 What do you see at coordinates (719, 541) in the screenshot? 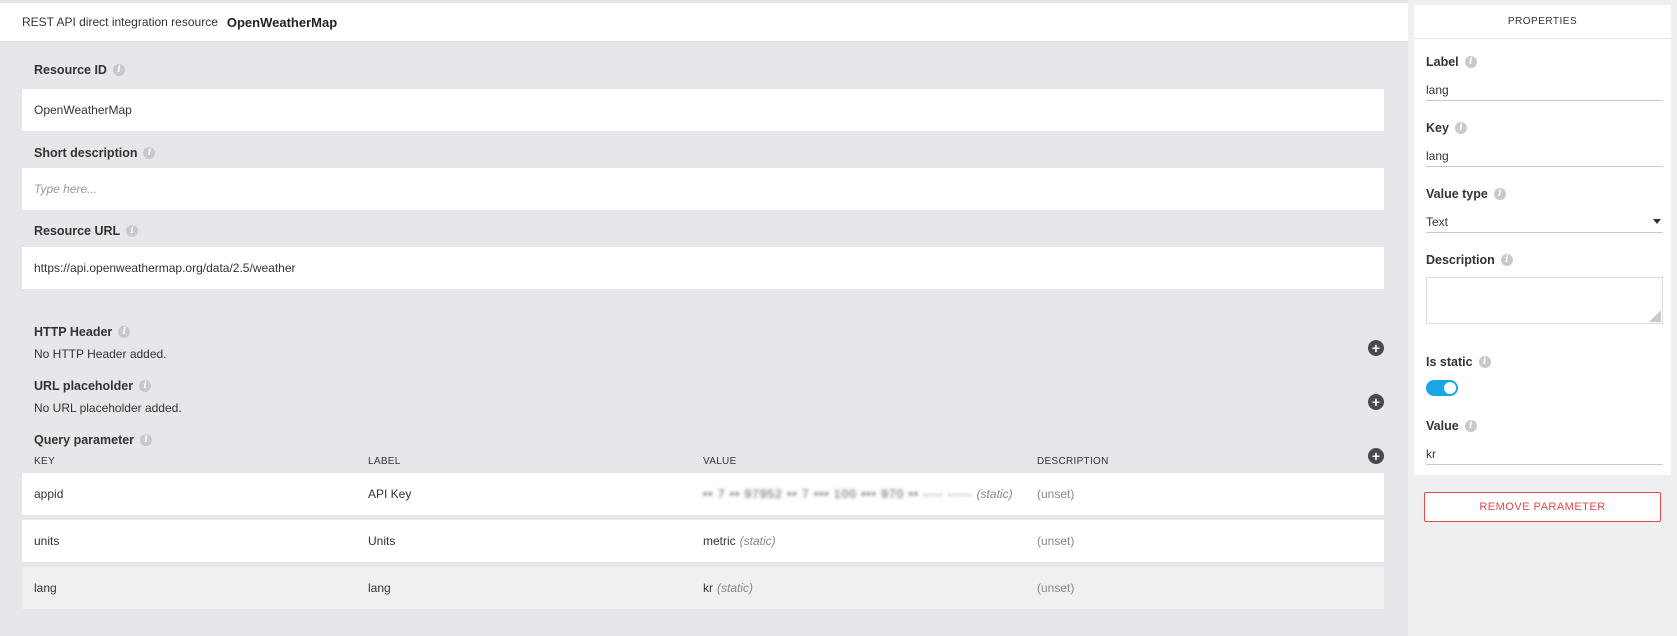
I see `row-value-text: metric` at bounding box center [719, 541].